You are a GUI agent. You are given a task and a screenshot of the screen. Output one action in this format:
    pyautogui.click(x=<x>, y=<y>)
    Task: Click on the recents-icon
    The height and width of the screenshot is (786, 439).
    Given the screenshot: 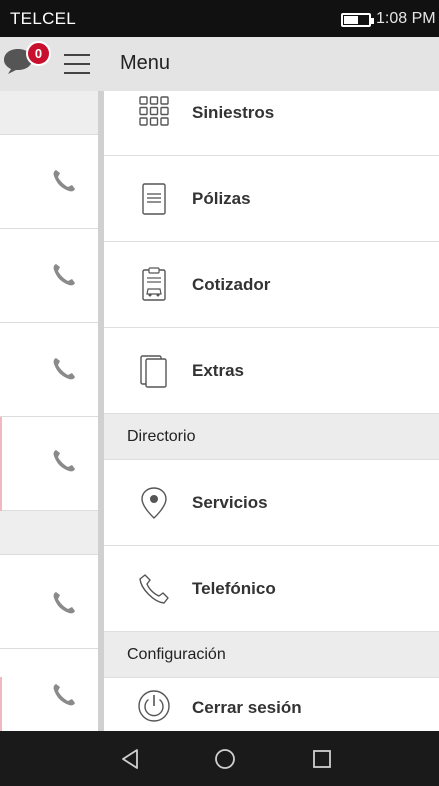 What is the action you would take?
    pyautogui.click(x=322, y=759)
    